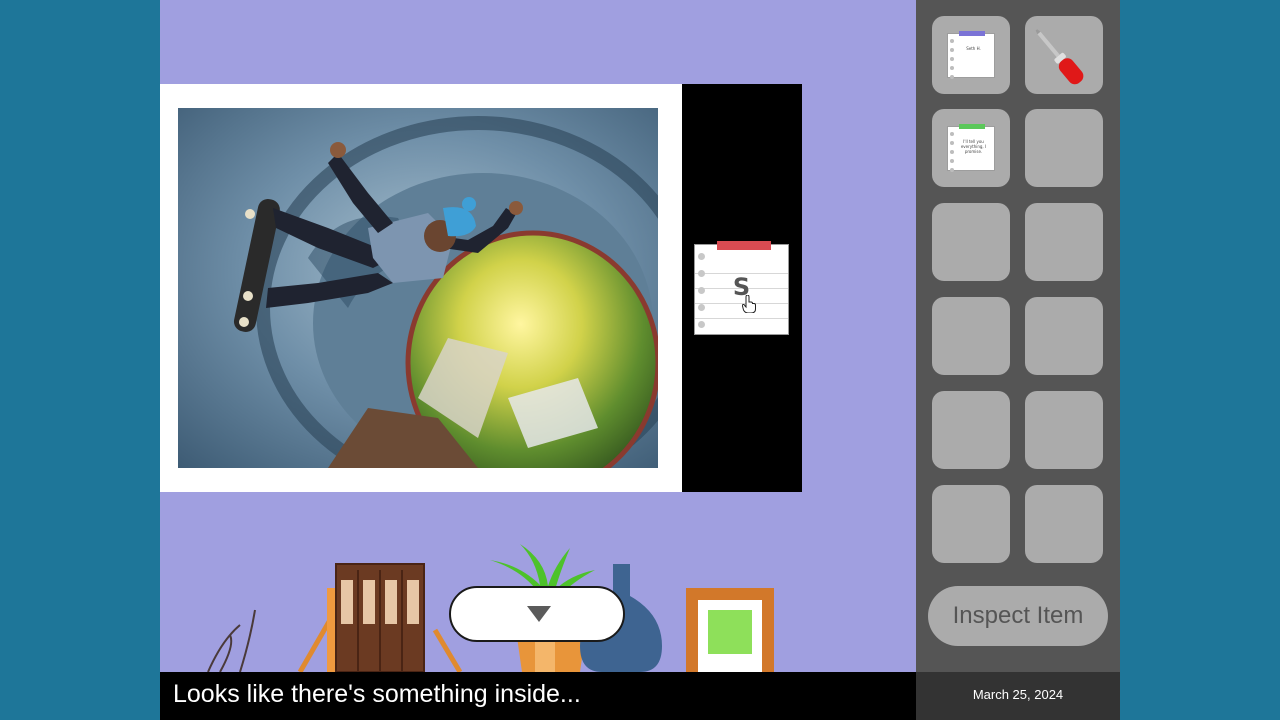 The width and height of the screenshot is (1280, 720). I want to click on note-item-text: I'll tell you everything, I promise., so click(973, 146).